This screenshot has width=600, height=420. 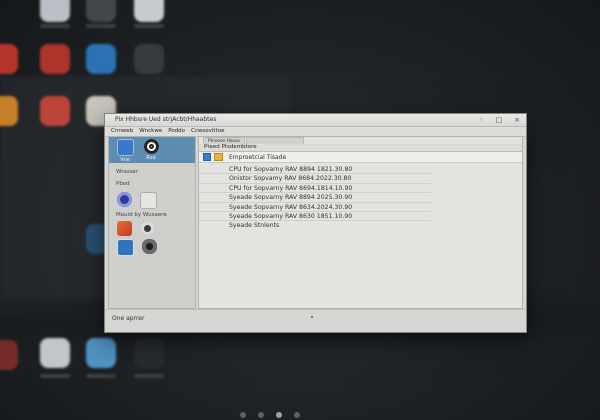 I want to click on sidebar-selected-group: Vne Rsd, so click(x=152, y=150).